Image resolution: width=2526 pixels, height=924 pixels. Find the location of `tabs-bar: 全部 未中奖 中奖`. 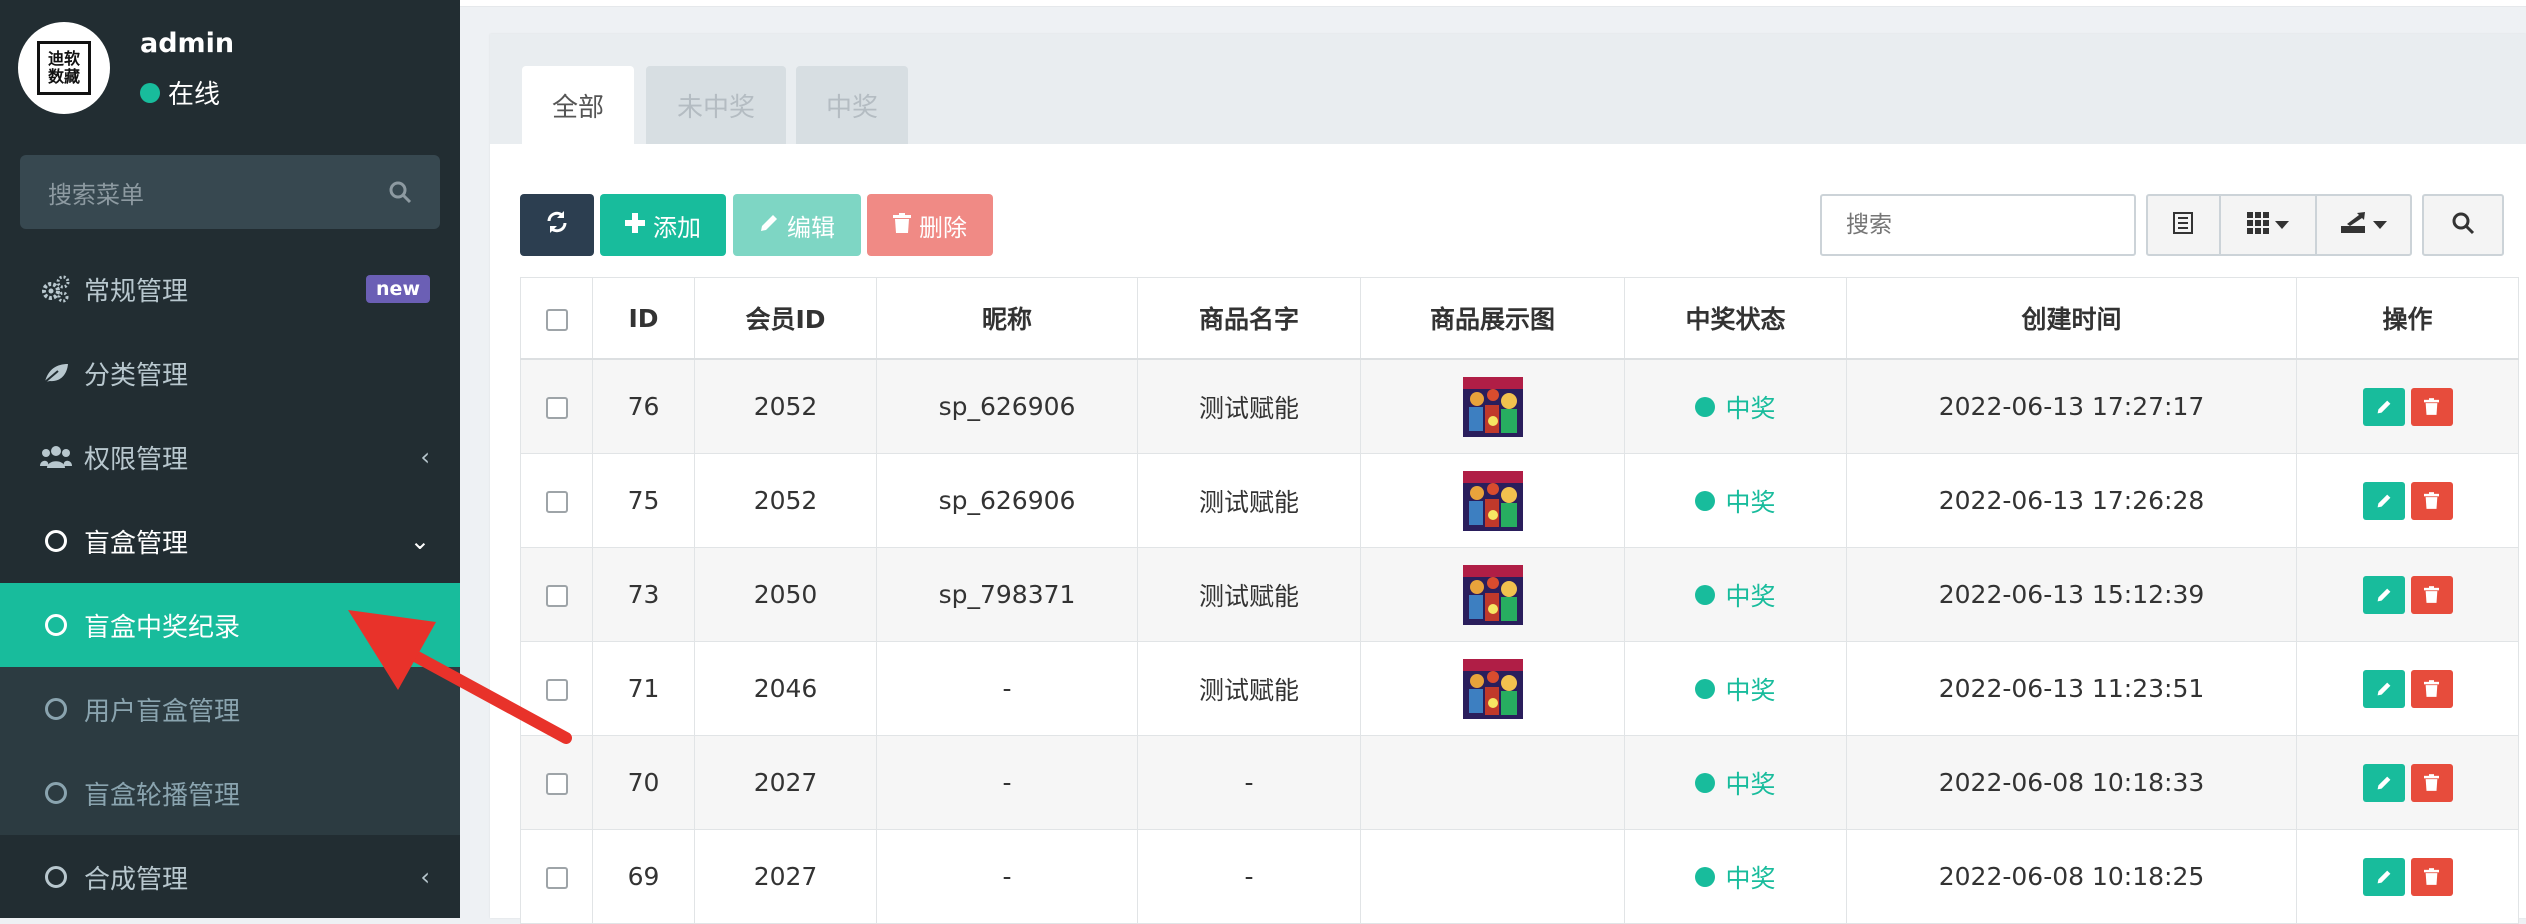

tabs-bar: 全部 未中奖 中奖 is located at coordinates (1508, 89).